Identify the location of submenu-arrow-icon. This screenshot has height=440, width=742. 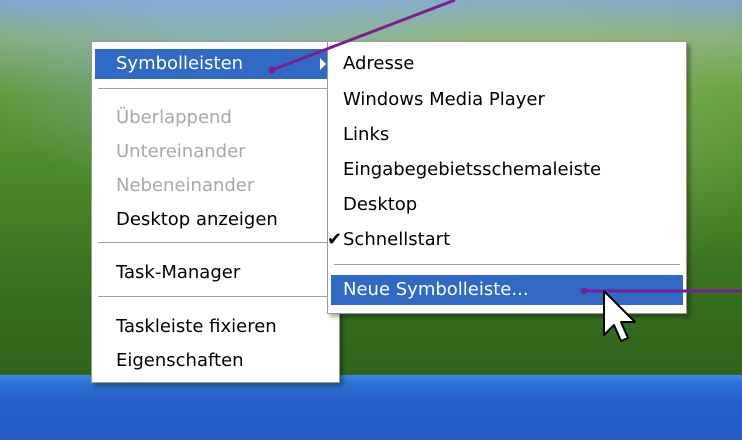
(323, 64).